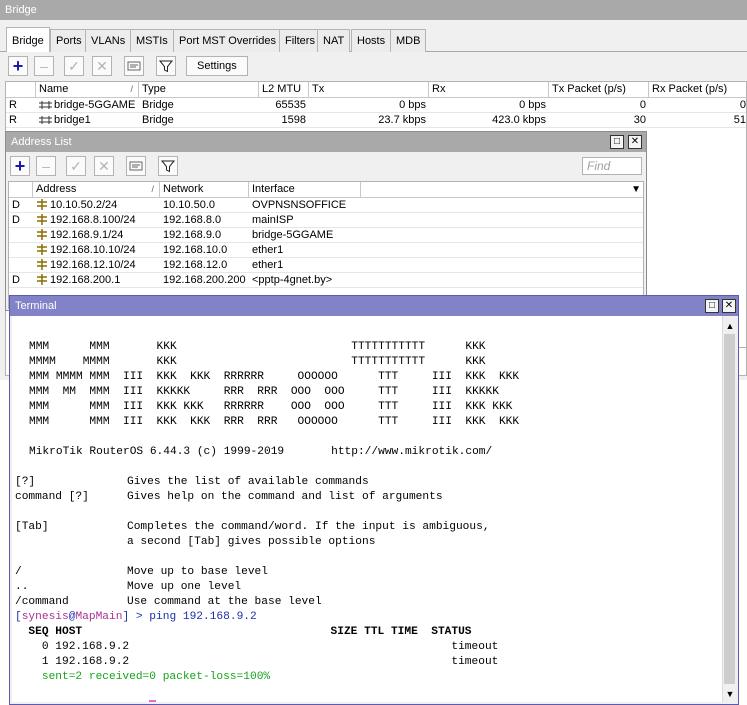 The height and width of the screenshot is (705, 747). I want to click on row-flag: R, so click(13, 120).